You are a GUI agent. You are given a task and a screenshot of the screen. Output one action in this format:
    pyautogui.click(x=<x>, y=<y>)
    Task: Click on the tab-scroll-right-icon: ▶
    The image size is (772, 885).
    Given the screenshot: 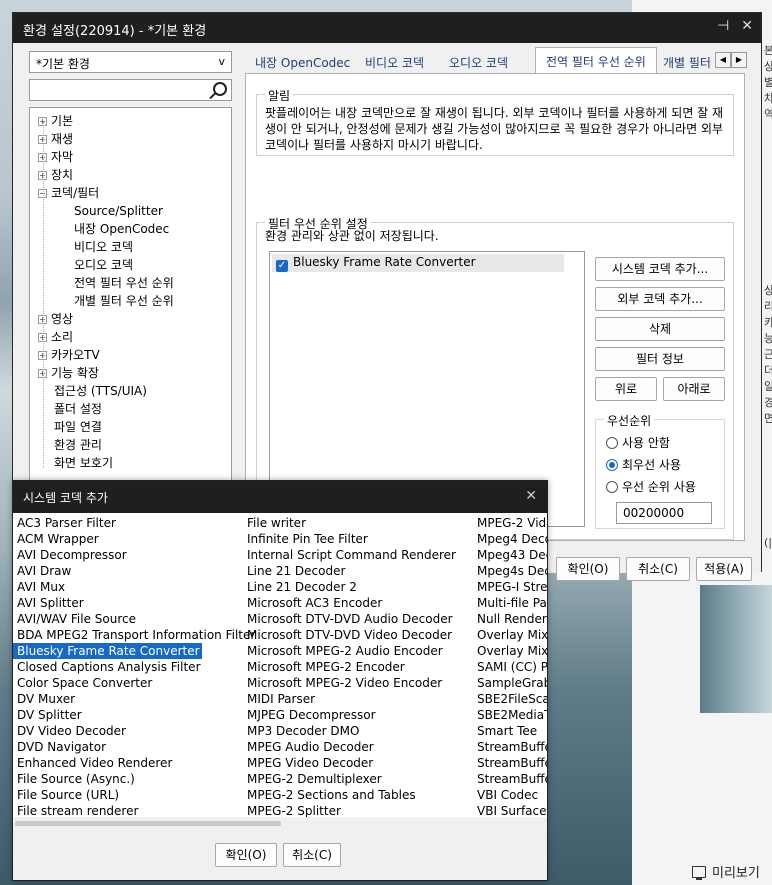 What is the action you would take?
    pyautogui.click(x=739, y=60)
    